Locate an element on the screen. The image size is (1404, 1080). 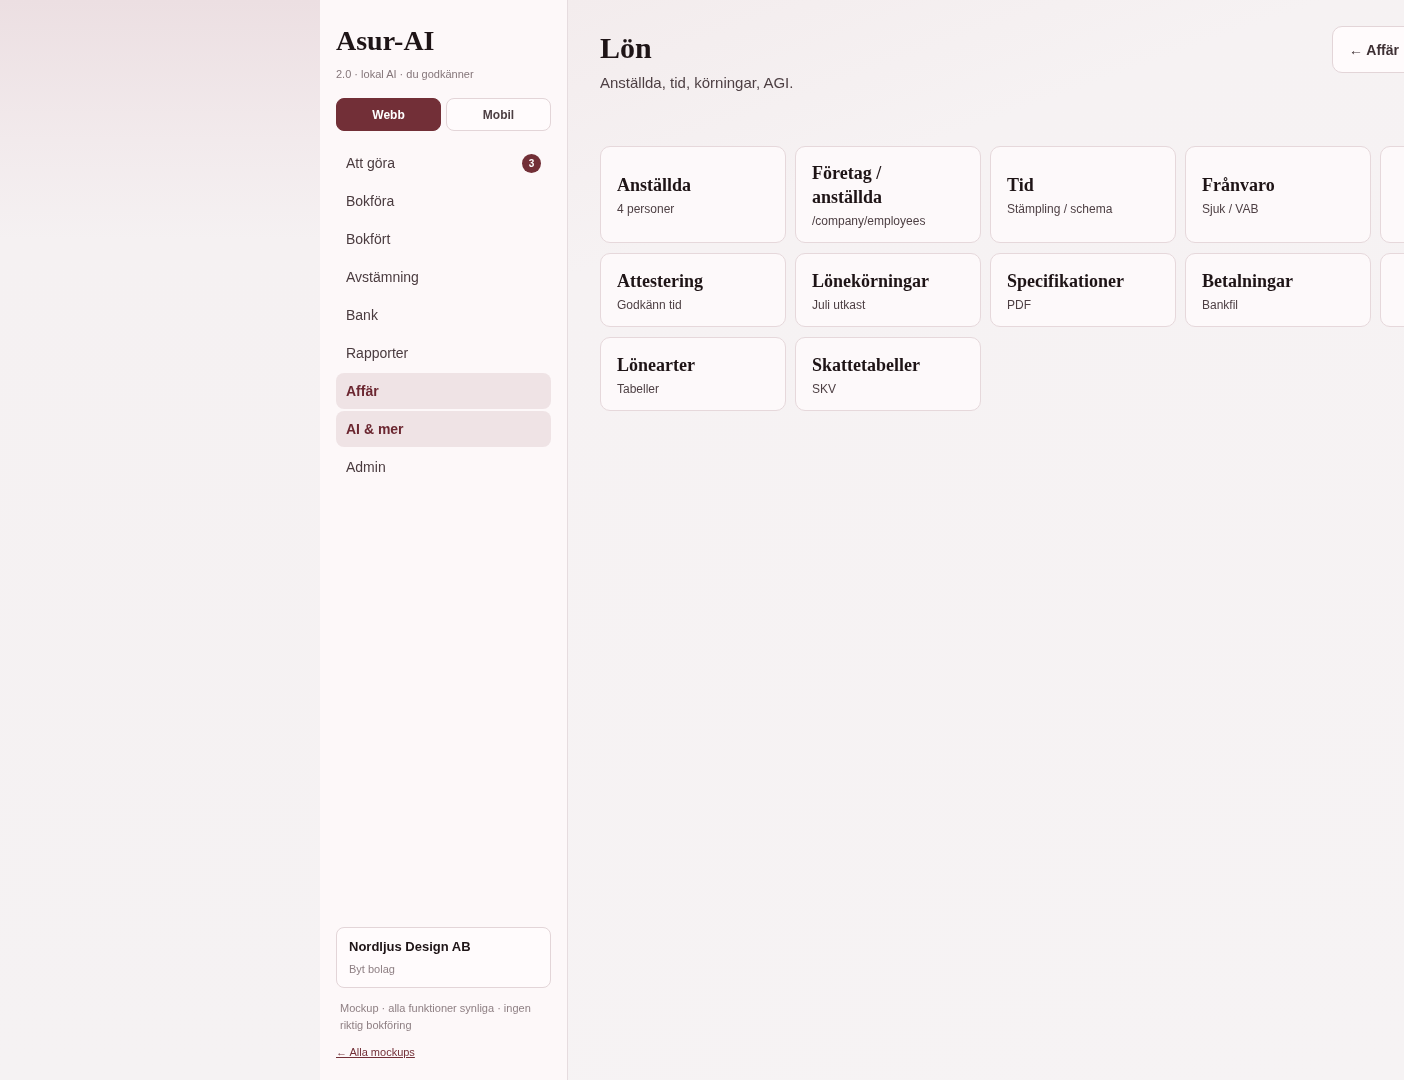
page-subtitle: Anställda, tid, körningar, AGI. is located at coordinates (697, 82).